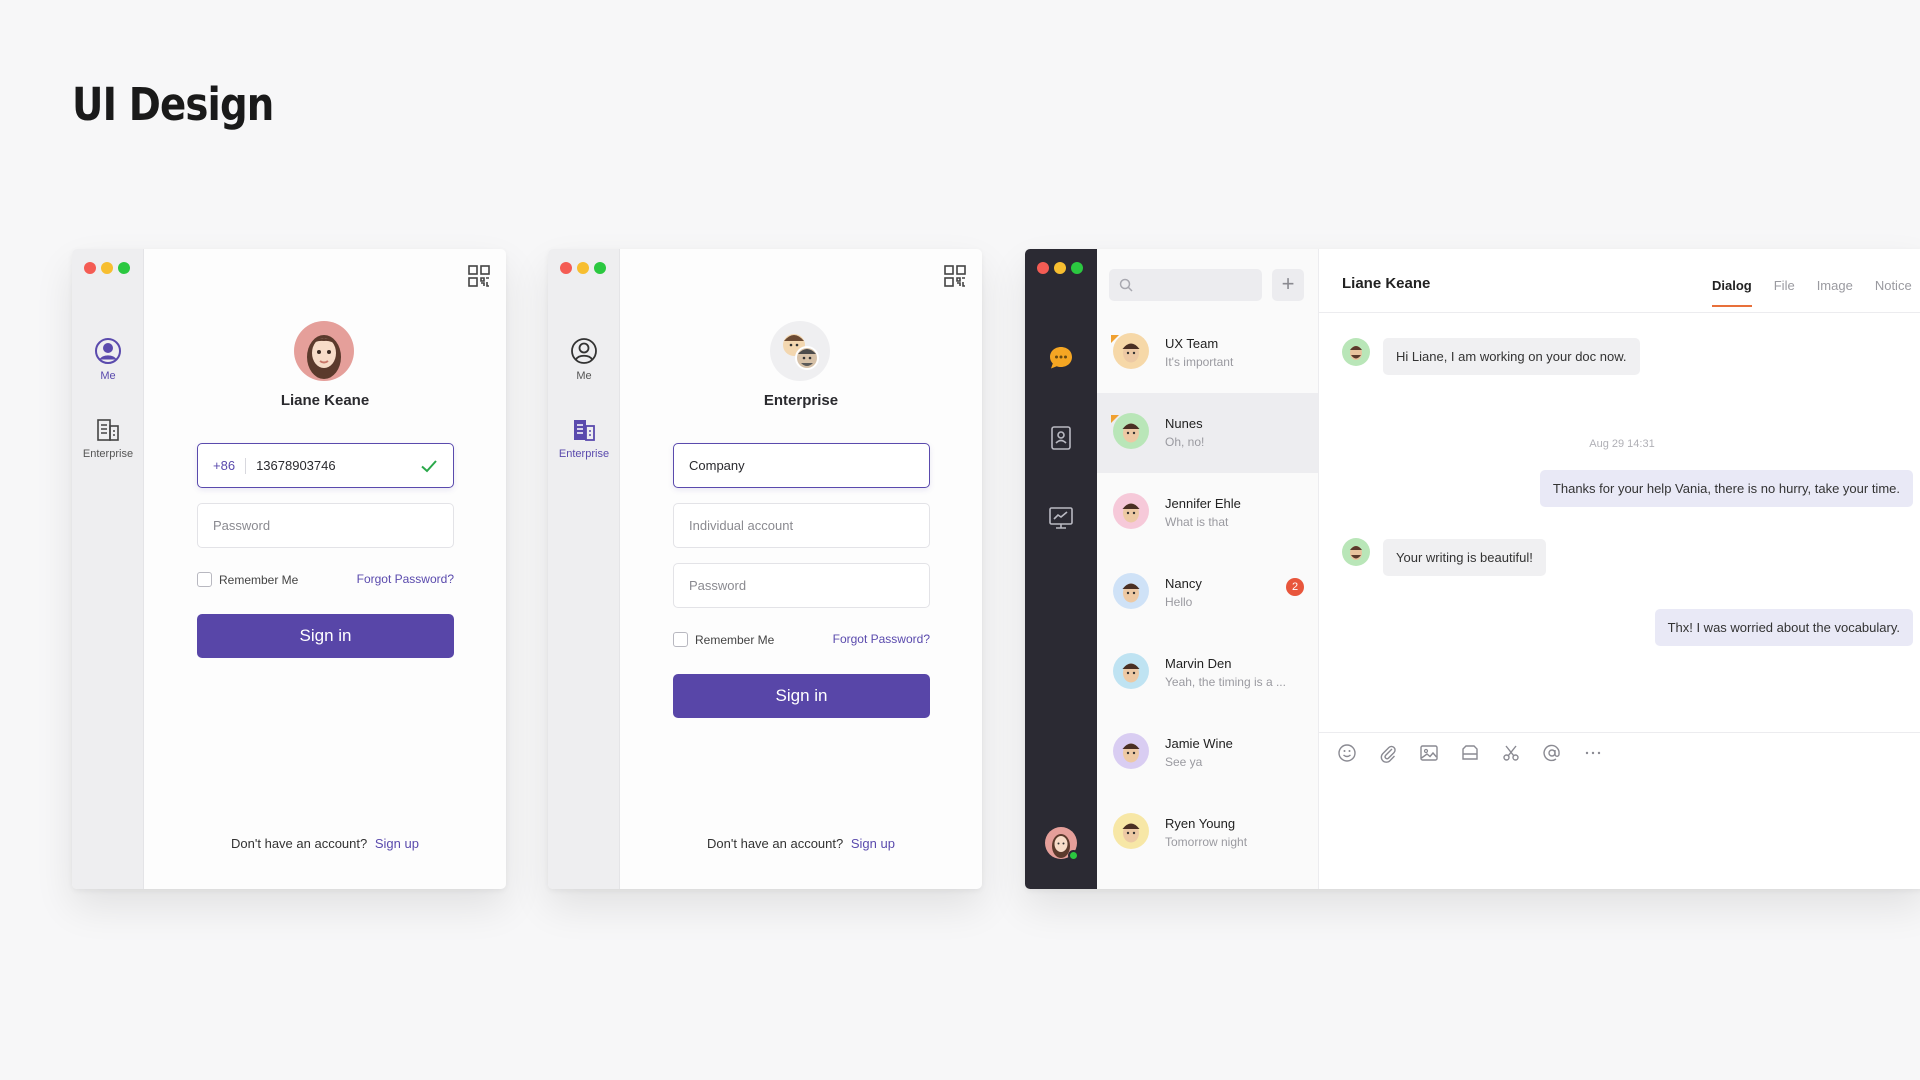 Image resolution: width=1920 pixels, height=1080 pixels. What do you see at coordinates (1199, 743) in the screenshot?
I see `conversation-name: Jamie Wine` at bounding box center [1199, 743].